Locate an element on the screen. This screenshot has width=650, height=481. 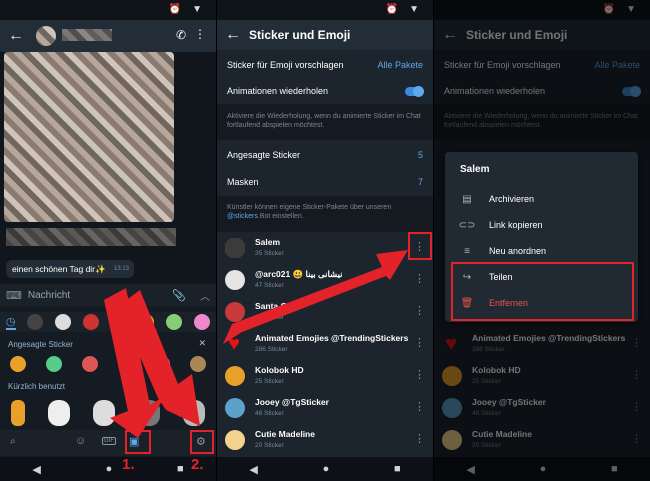
menu-item-copy-link: ⊂⊃ Link kopieren is located at coordinates (541, 225).